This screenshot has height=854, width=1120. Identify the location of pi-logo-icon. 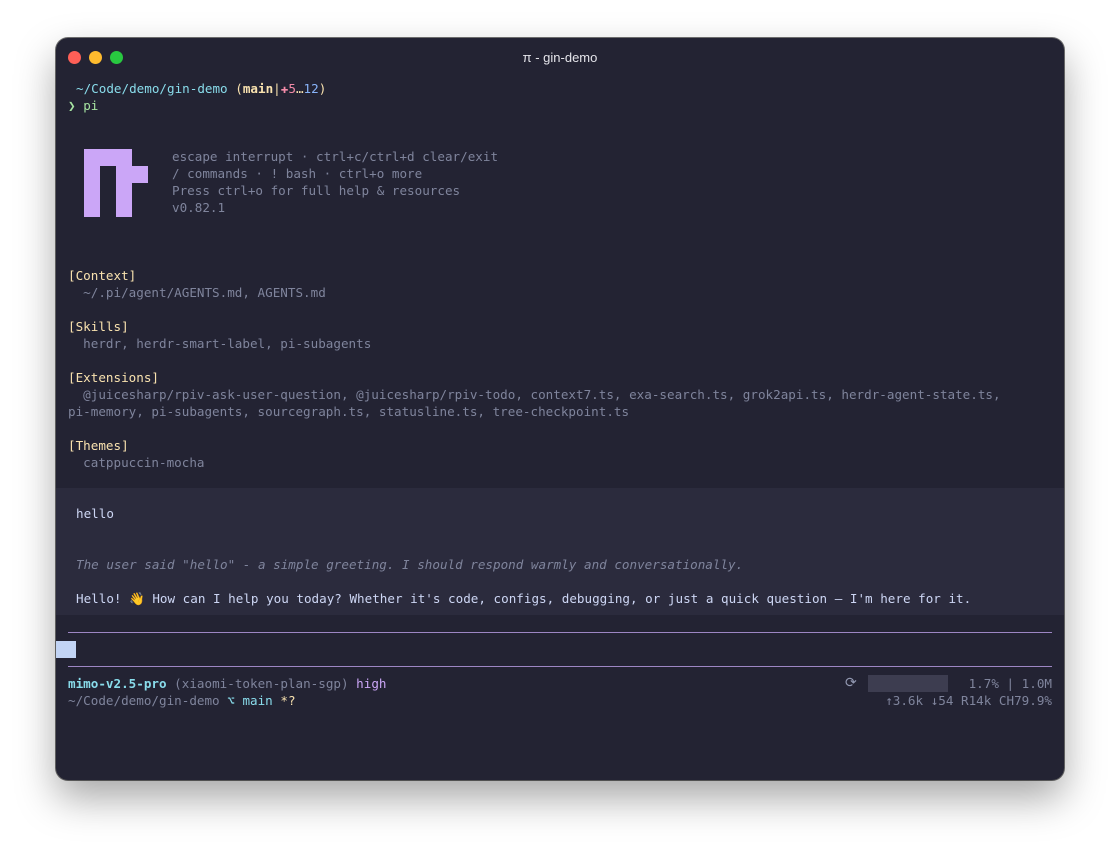
(116, 183).